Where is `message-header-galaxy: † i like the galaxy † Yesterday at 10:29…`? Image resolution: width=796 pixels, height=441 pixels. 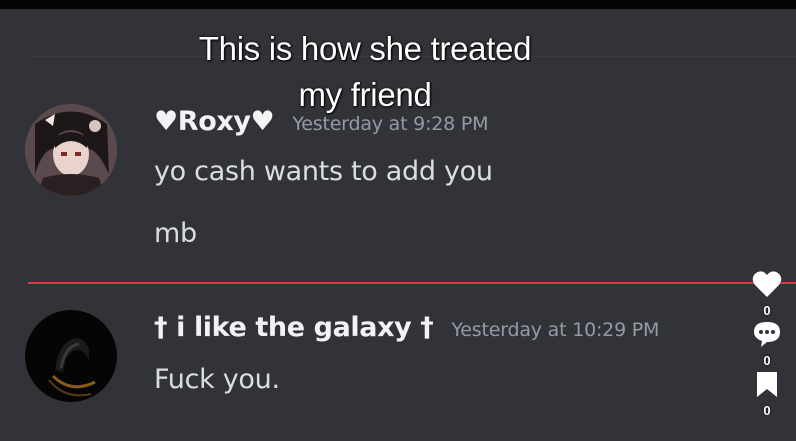
message-header-galaxy: † i like the galaxy † Yesterday at 10:29… is located at coordinates (406, 327).